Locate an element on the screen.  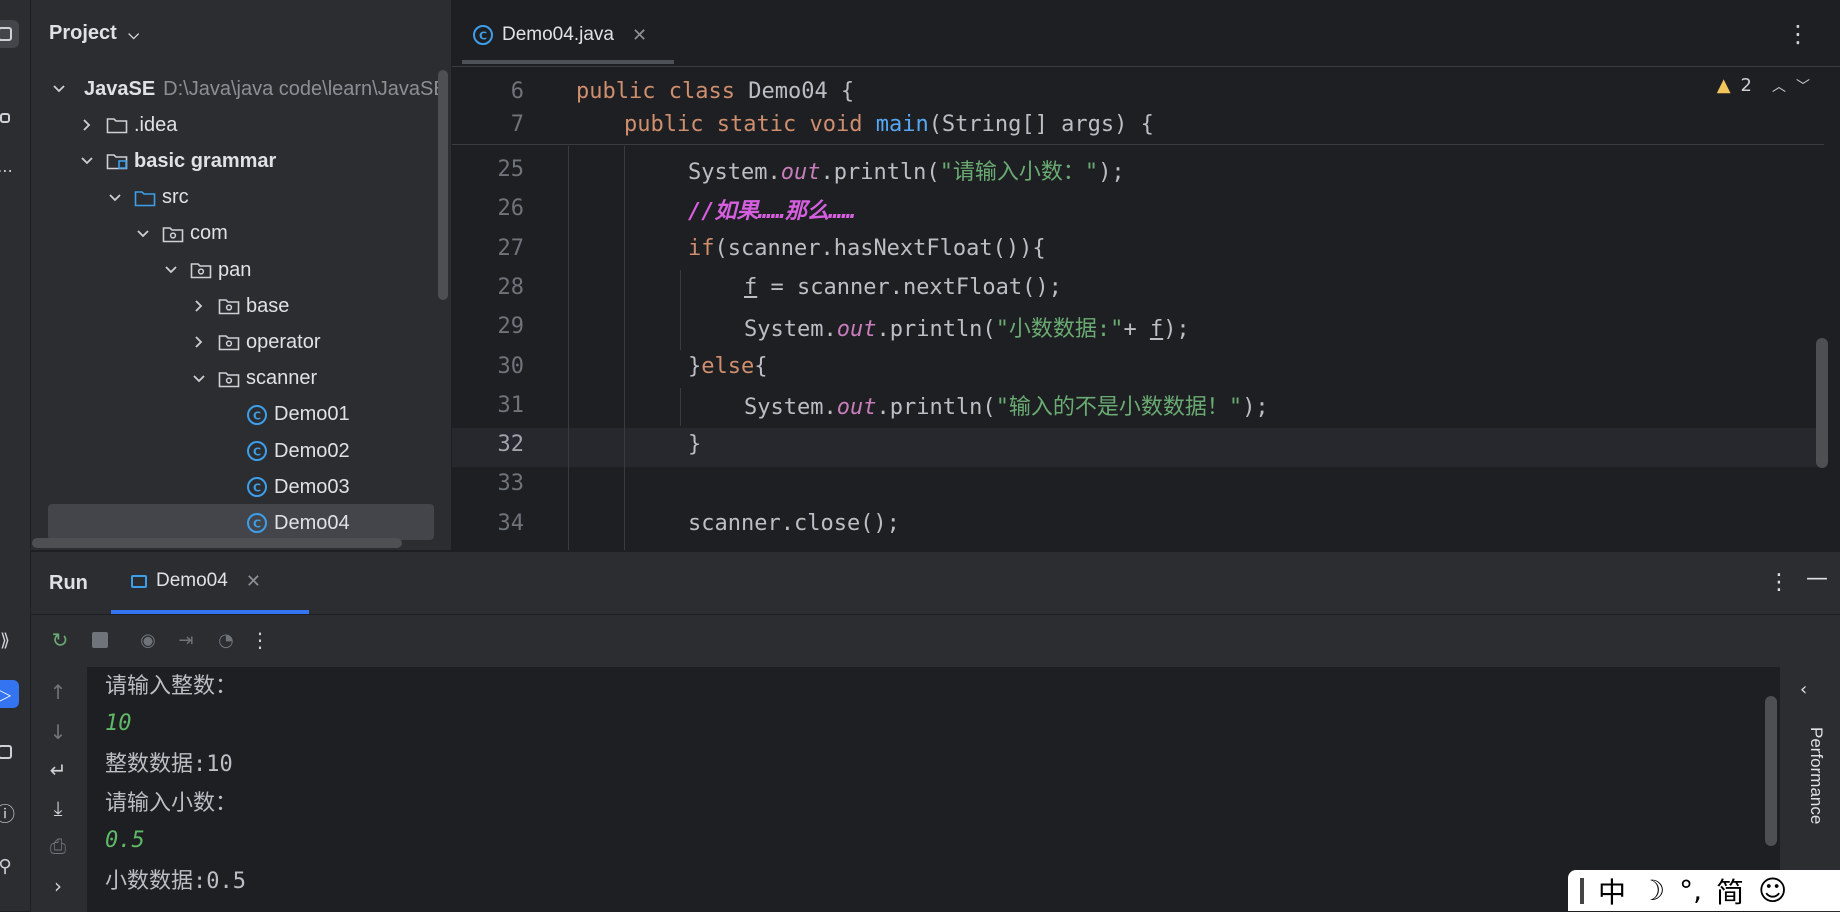
run-toolbar: ↻ ◉ ⇥ ◔ ⋮ is located at coordinates (935, 641).